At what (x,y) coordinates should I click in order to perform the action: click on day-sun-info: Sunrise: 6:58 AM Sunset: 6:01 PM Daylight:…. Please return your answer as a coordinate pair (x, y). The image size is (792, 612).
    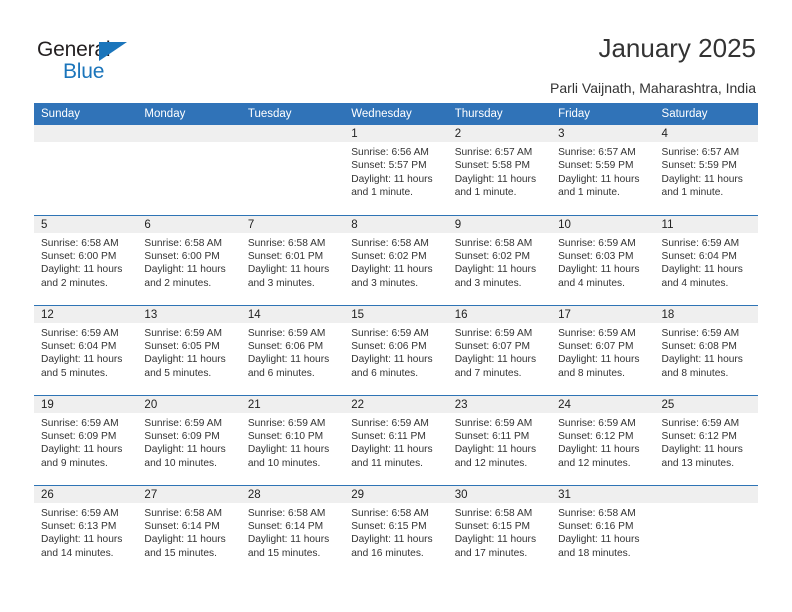
    Looking at the image, I should click on (292, 262).